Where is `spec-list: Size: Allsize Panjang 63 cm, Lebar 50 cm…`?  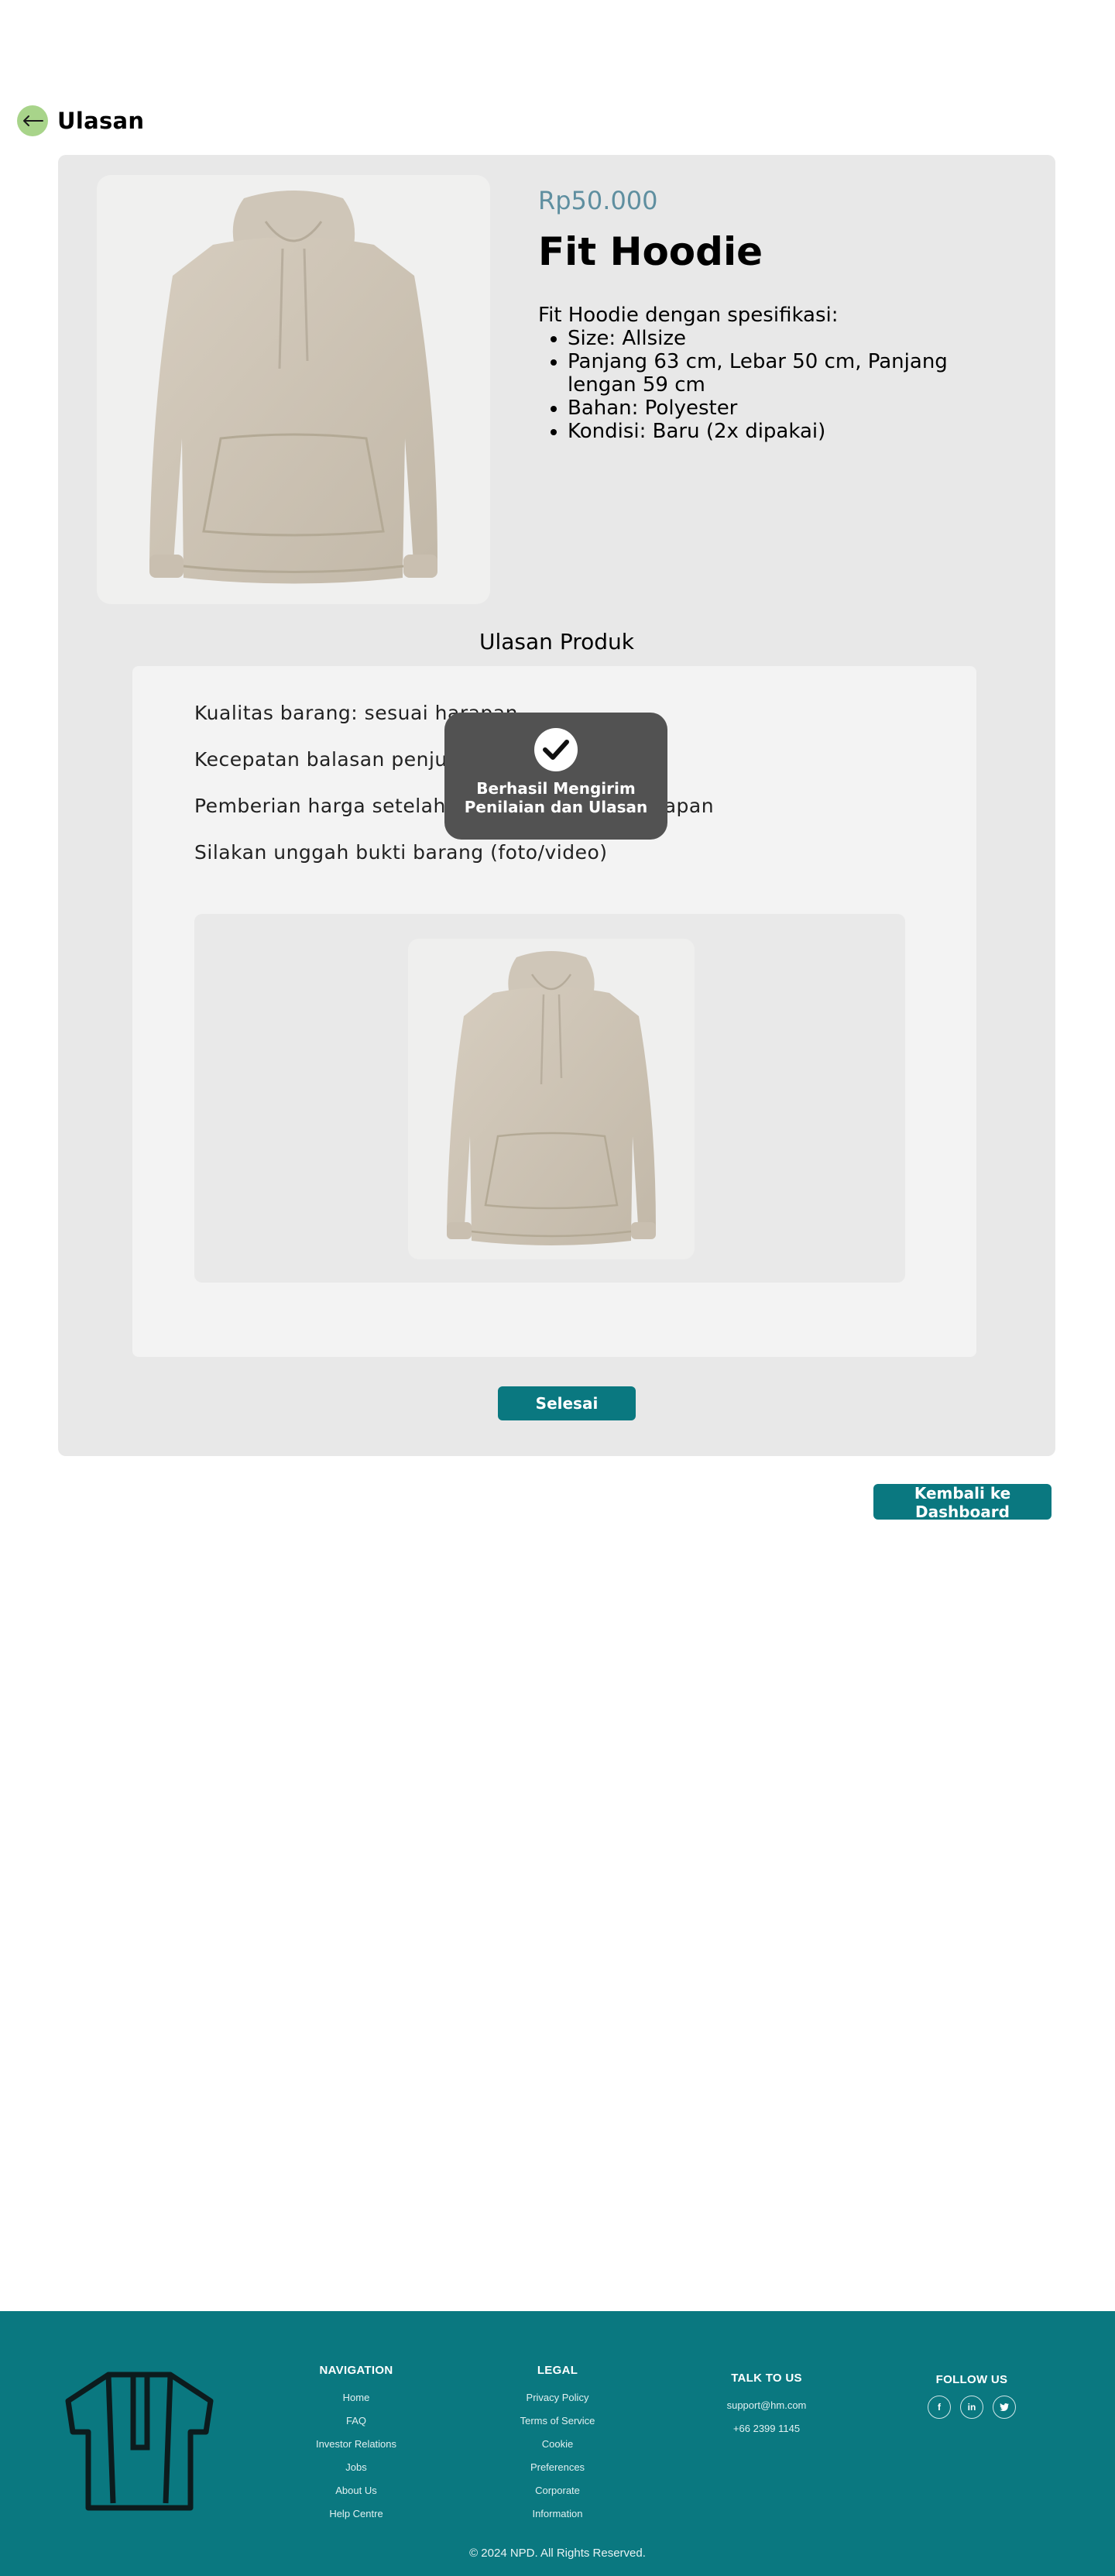 spec-list: Size: Allsize Panjang 63 cm, Lebar 50 cm… is located at coordinates (770, 385).